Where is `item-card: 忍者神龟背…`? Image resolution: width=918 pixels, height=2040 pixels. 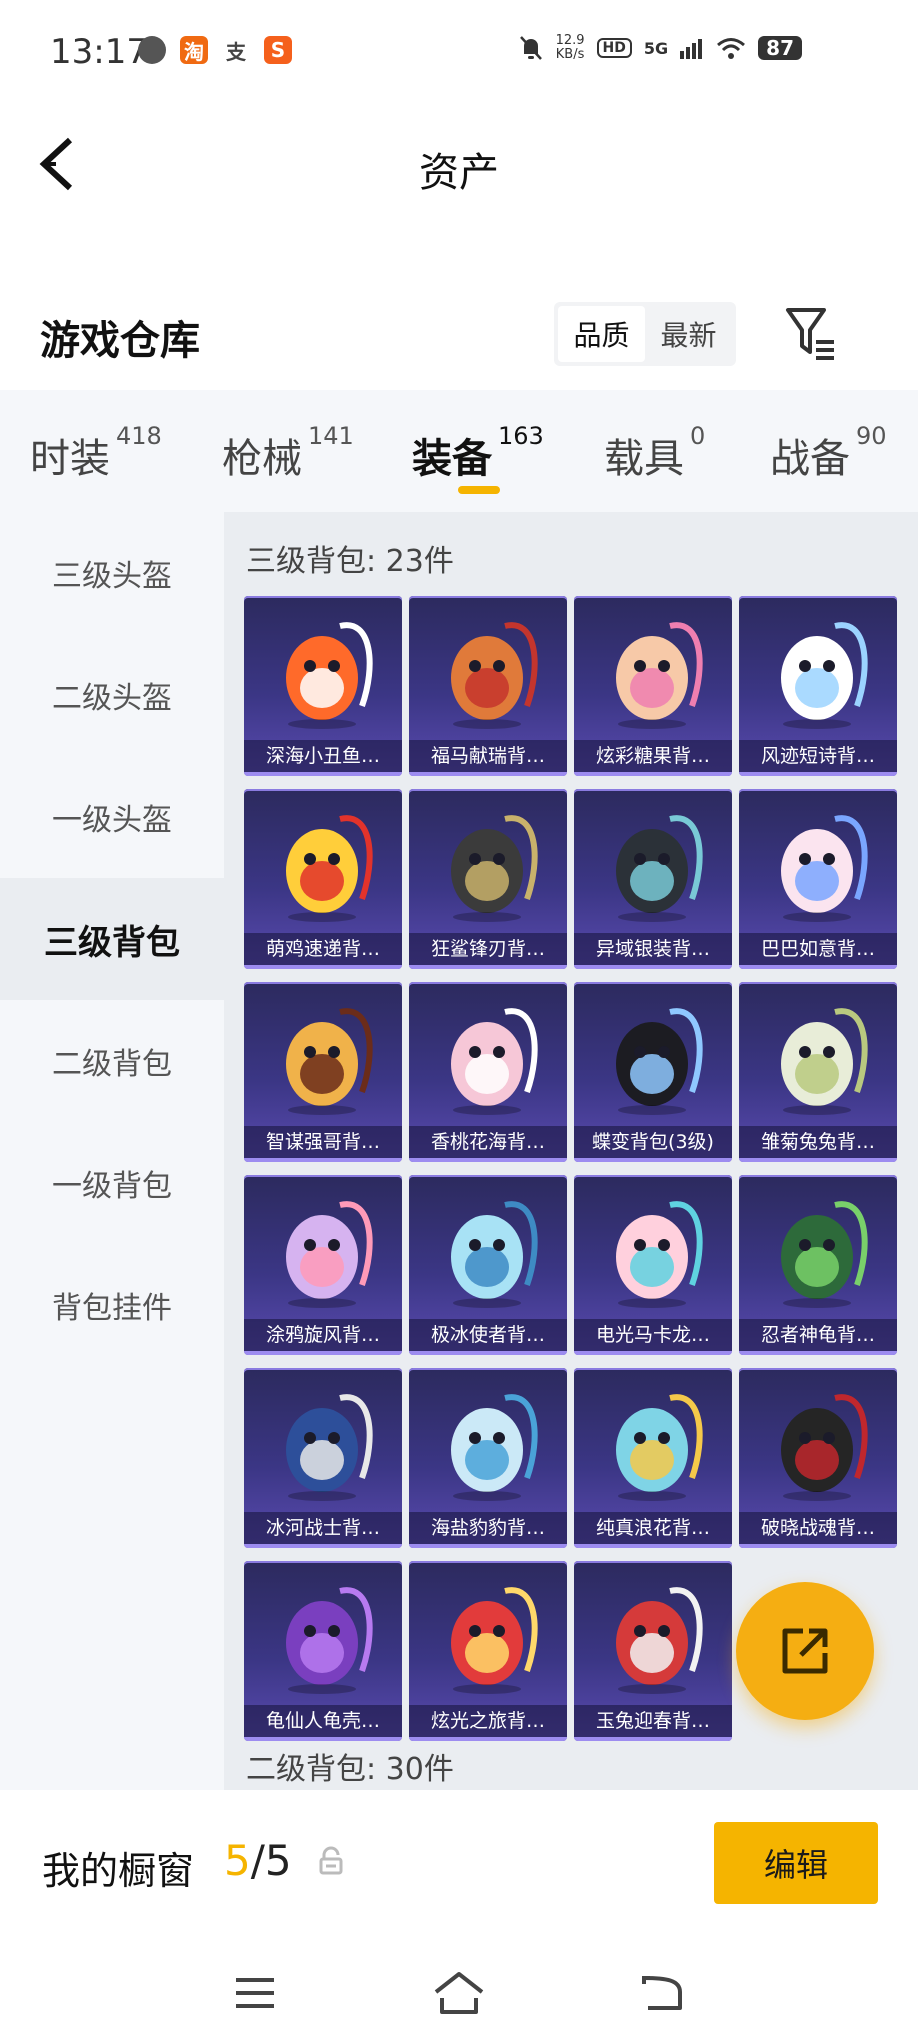
item-card: 忍者神龟背… is located at coordinates (818, 1265).